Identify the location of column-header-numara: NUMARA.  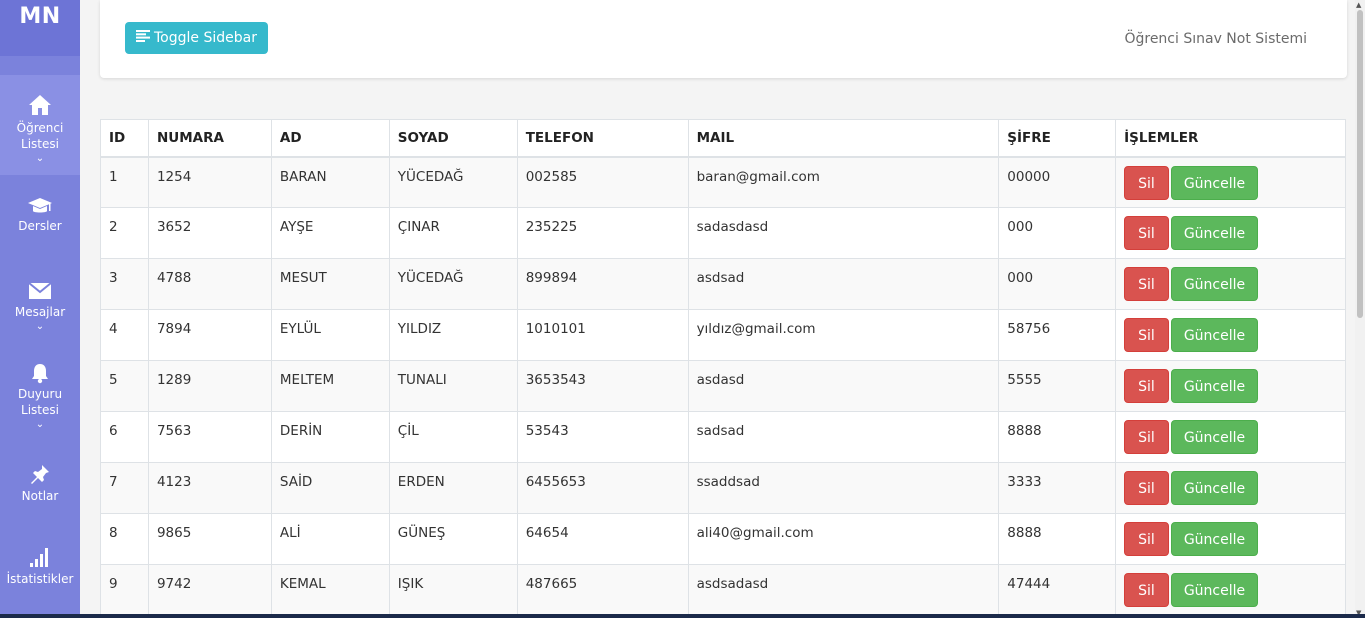
(209, 138).